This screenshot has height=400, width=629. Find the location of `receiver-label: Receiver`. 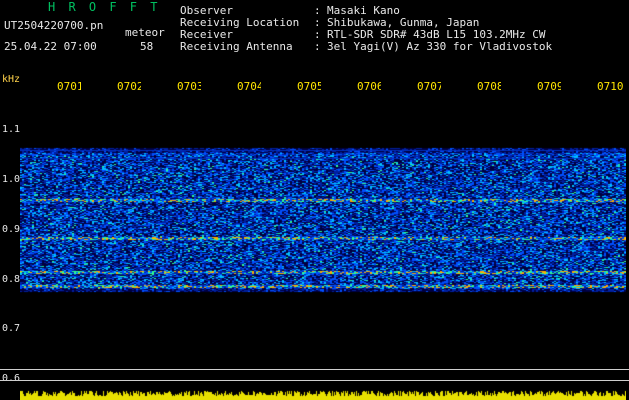

receiver-label: Receiver is located at coordinates (206, 34).